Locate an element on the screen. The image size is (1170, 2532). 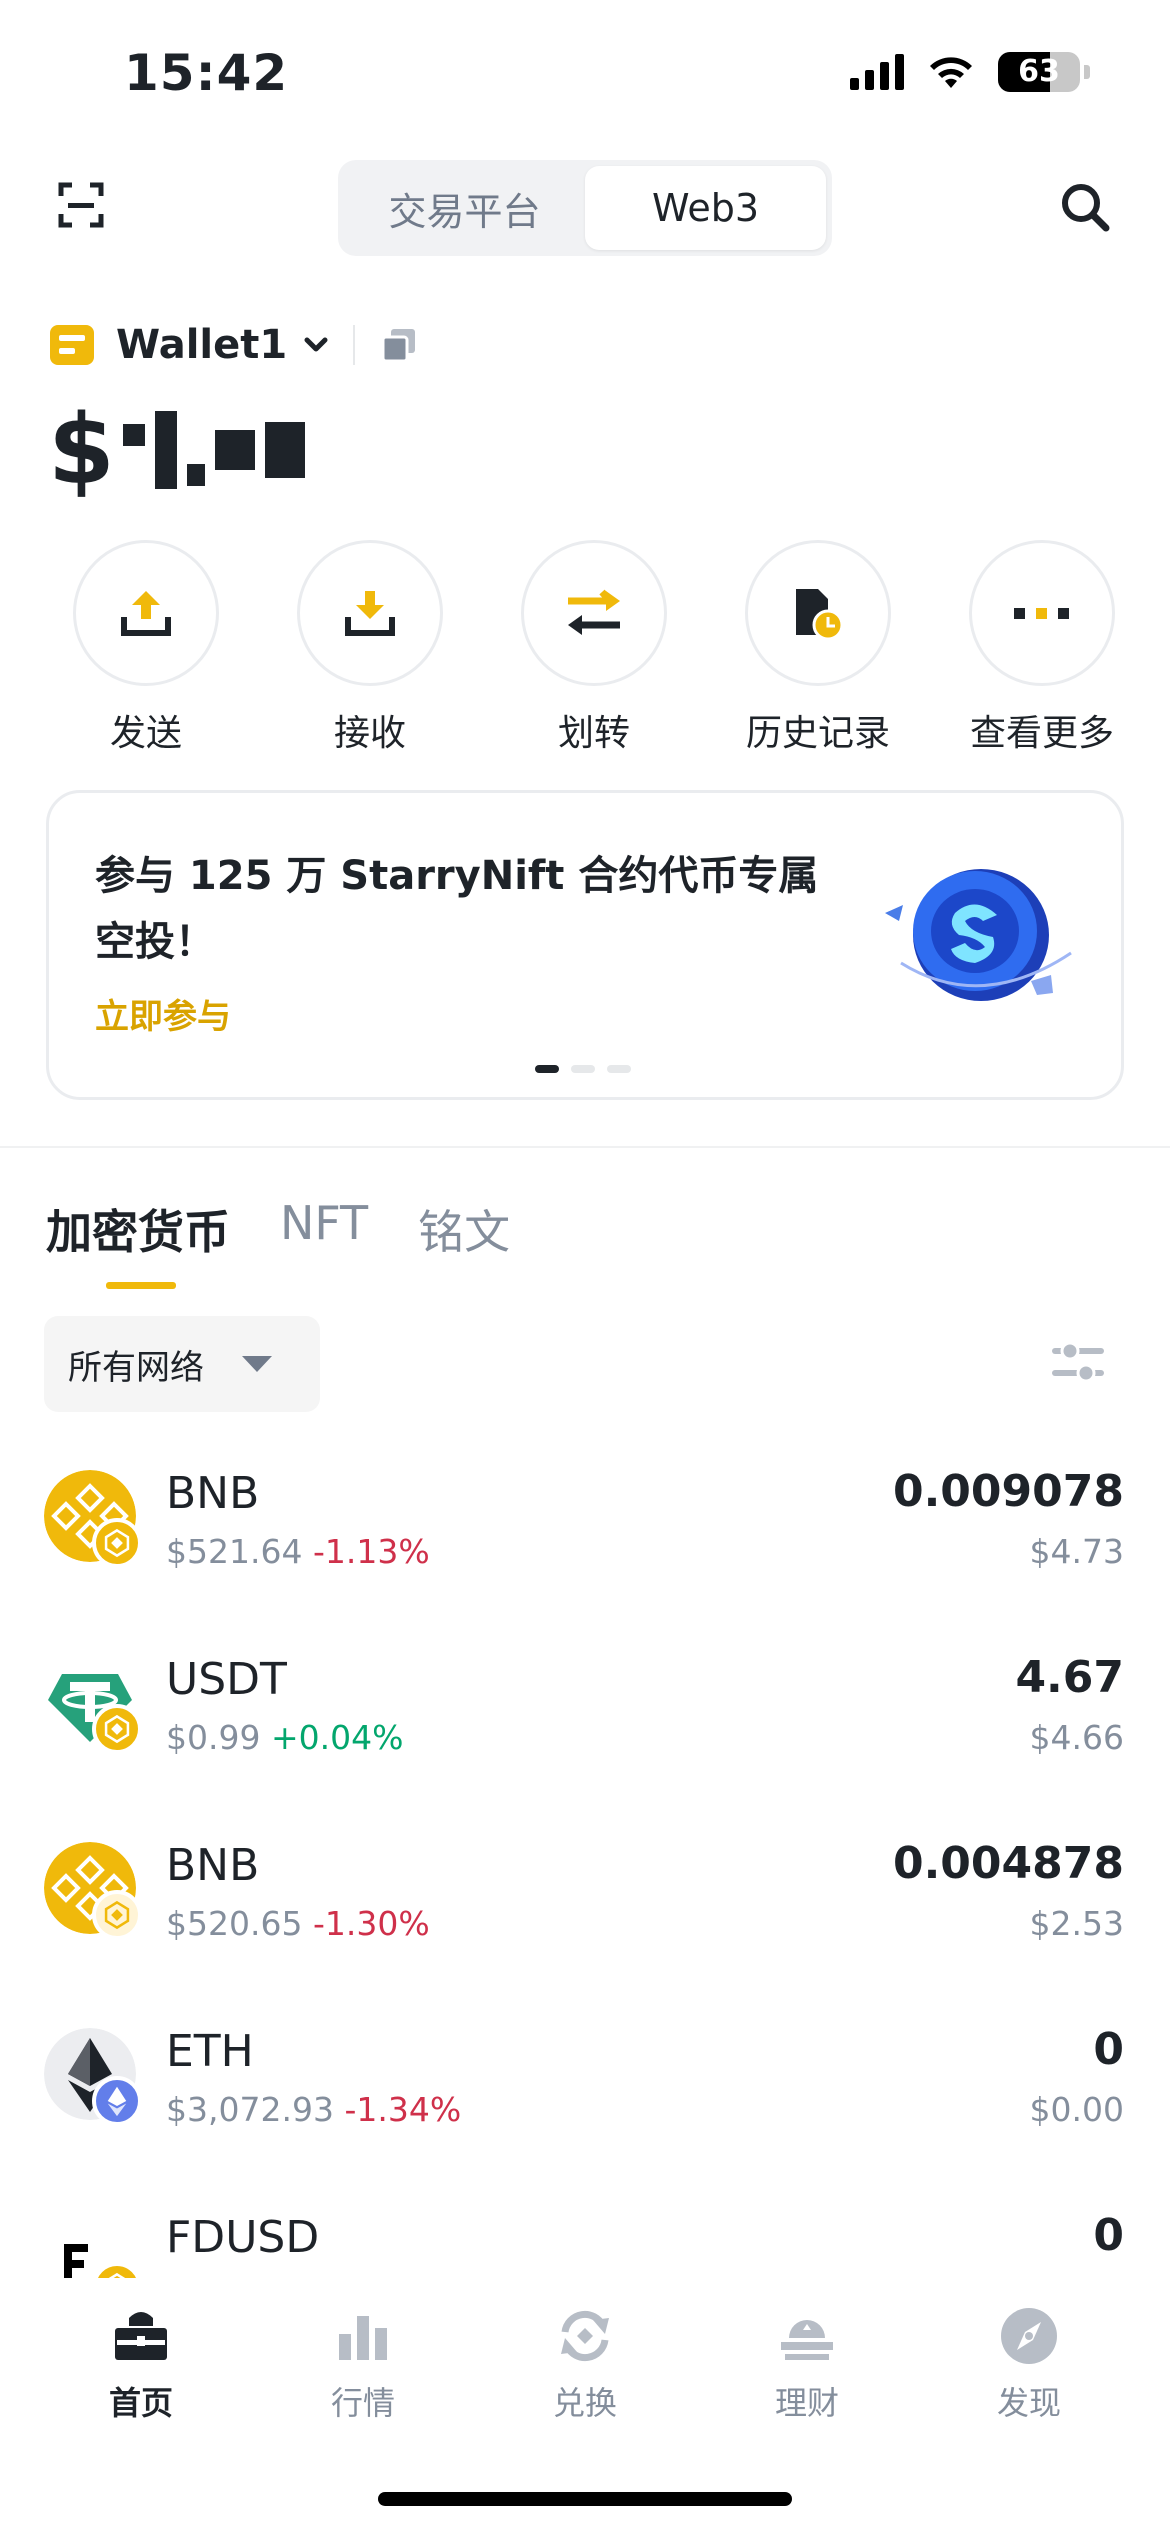
action-history-button is located at coordinates (818, 613).